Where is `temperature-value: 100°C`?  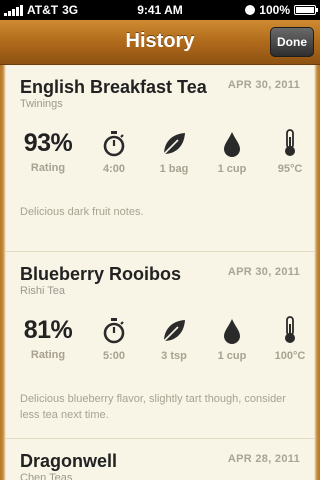
temperature-value: 100°C is located at coordinates (290, 356).